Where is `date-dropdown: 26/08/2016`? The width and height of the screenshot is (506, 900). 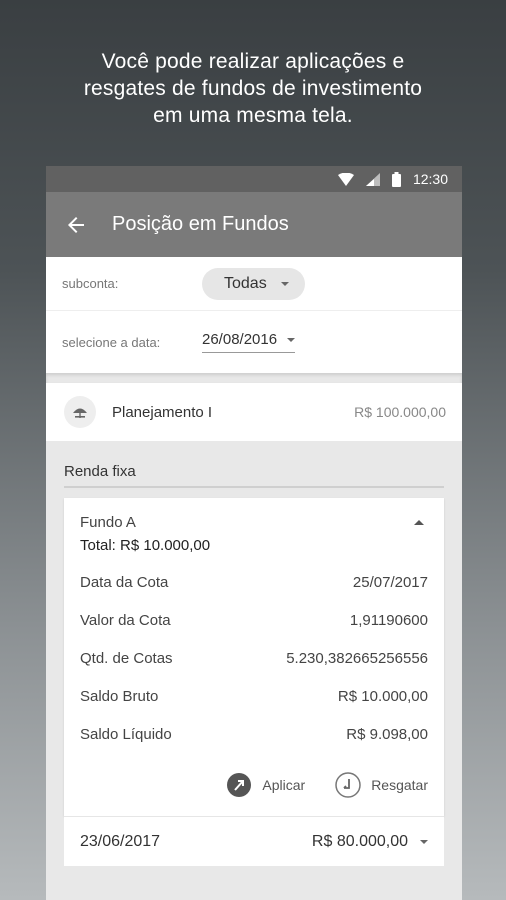
date-dropdown: 26/08/2016 is located at coordinates (249, 342).